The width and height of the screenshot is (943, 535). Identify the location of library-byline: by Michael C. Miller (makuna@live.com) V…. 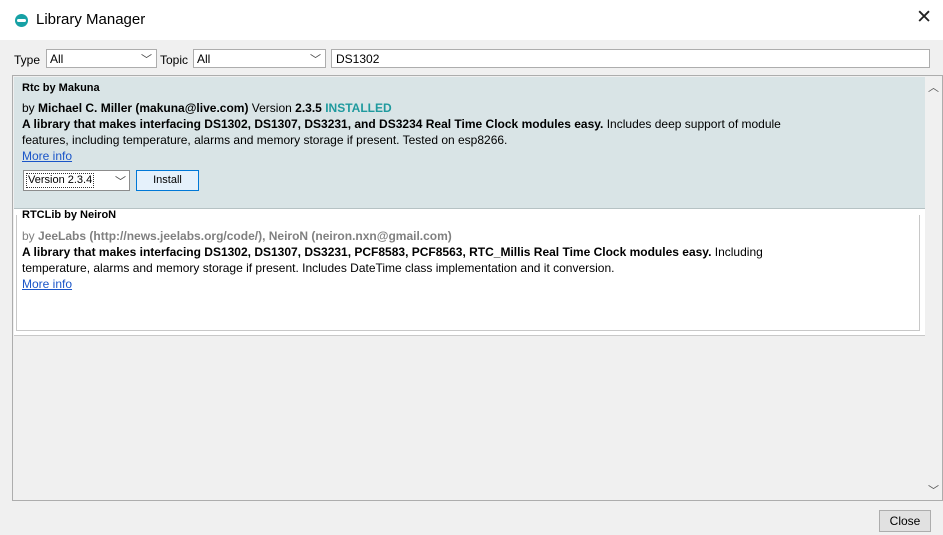
(207, 108).